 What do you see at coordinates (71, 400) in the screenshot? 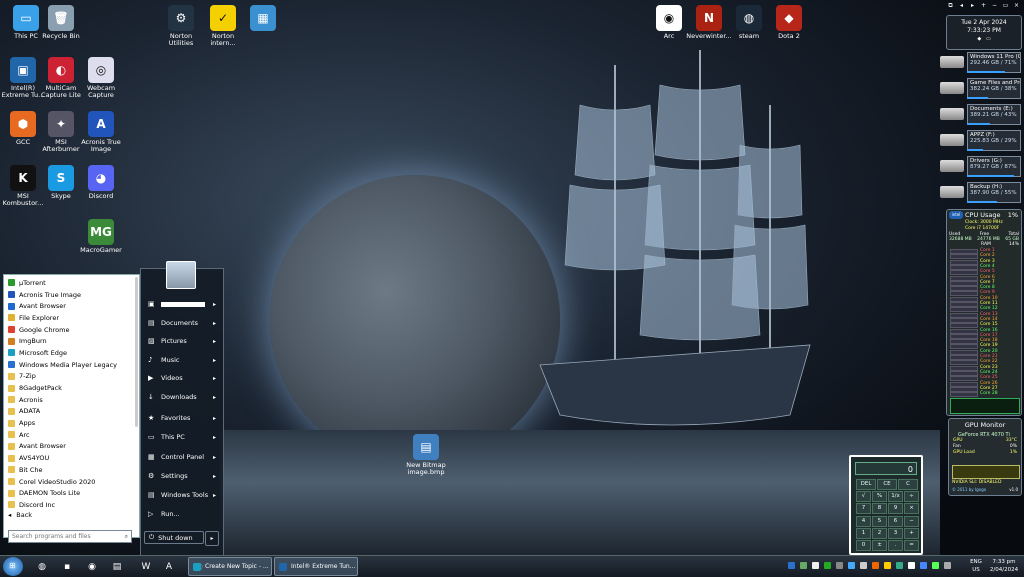
I see `program-item: Acronis` at bounding box center [71, 400].